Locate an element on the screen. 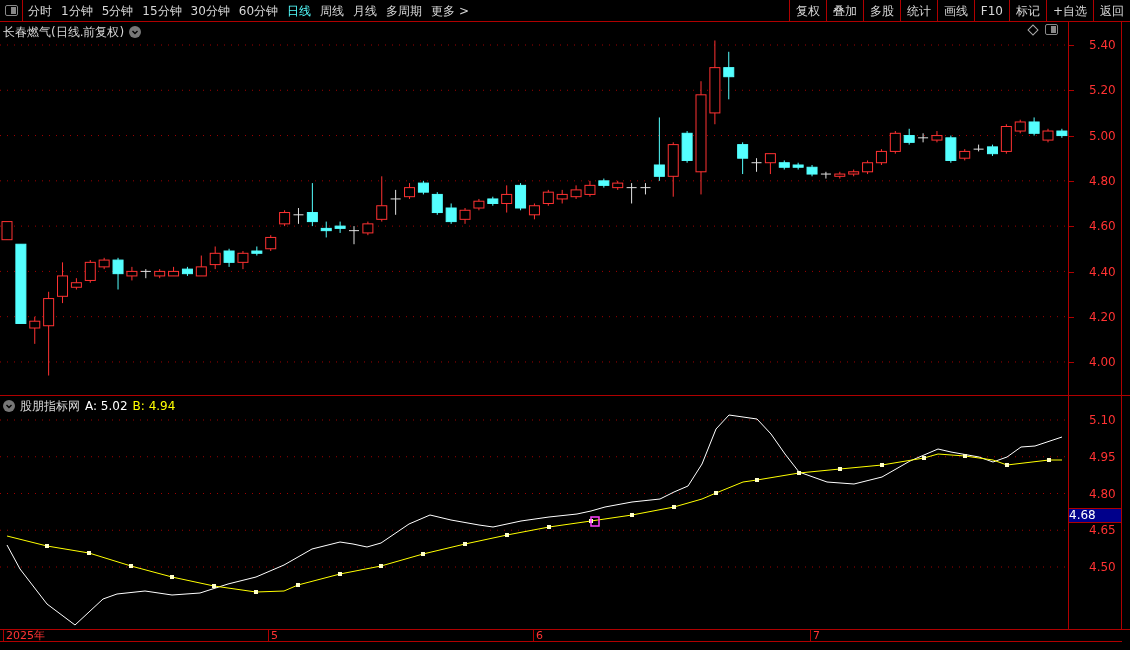 This screenshot has width=1130, height=650. period-tab: 1分钟 is located at coordinates (77, 10).